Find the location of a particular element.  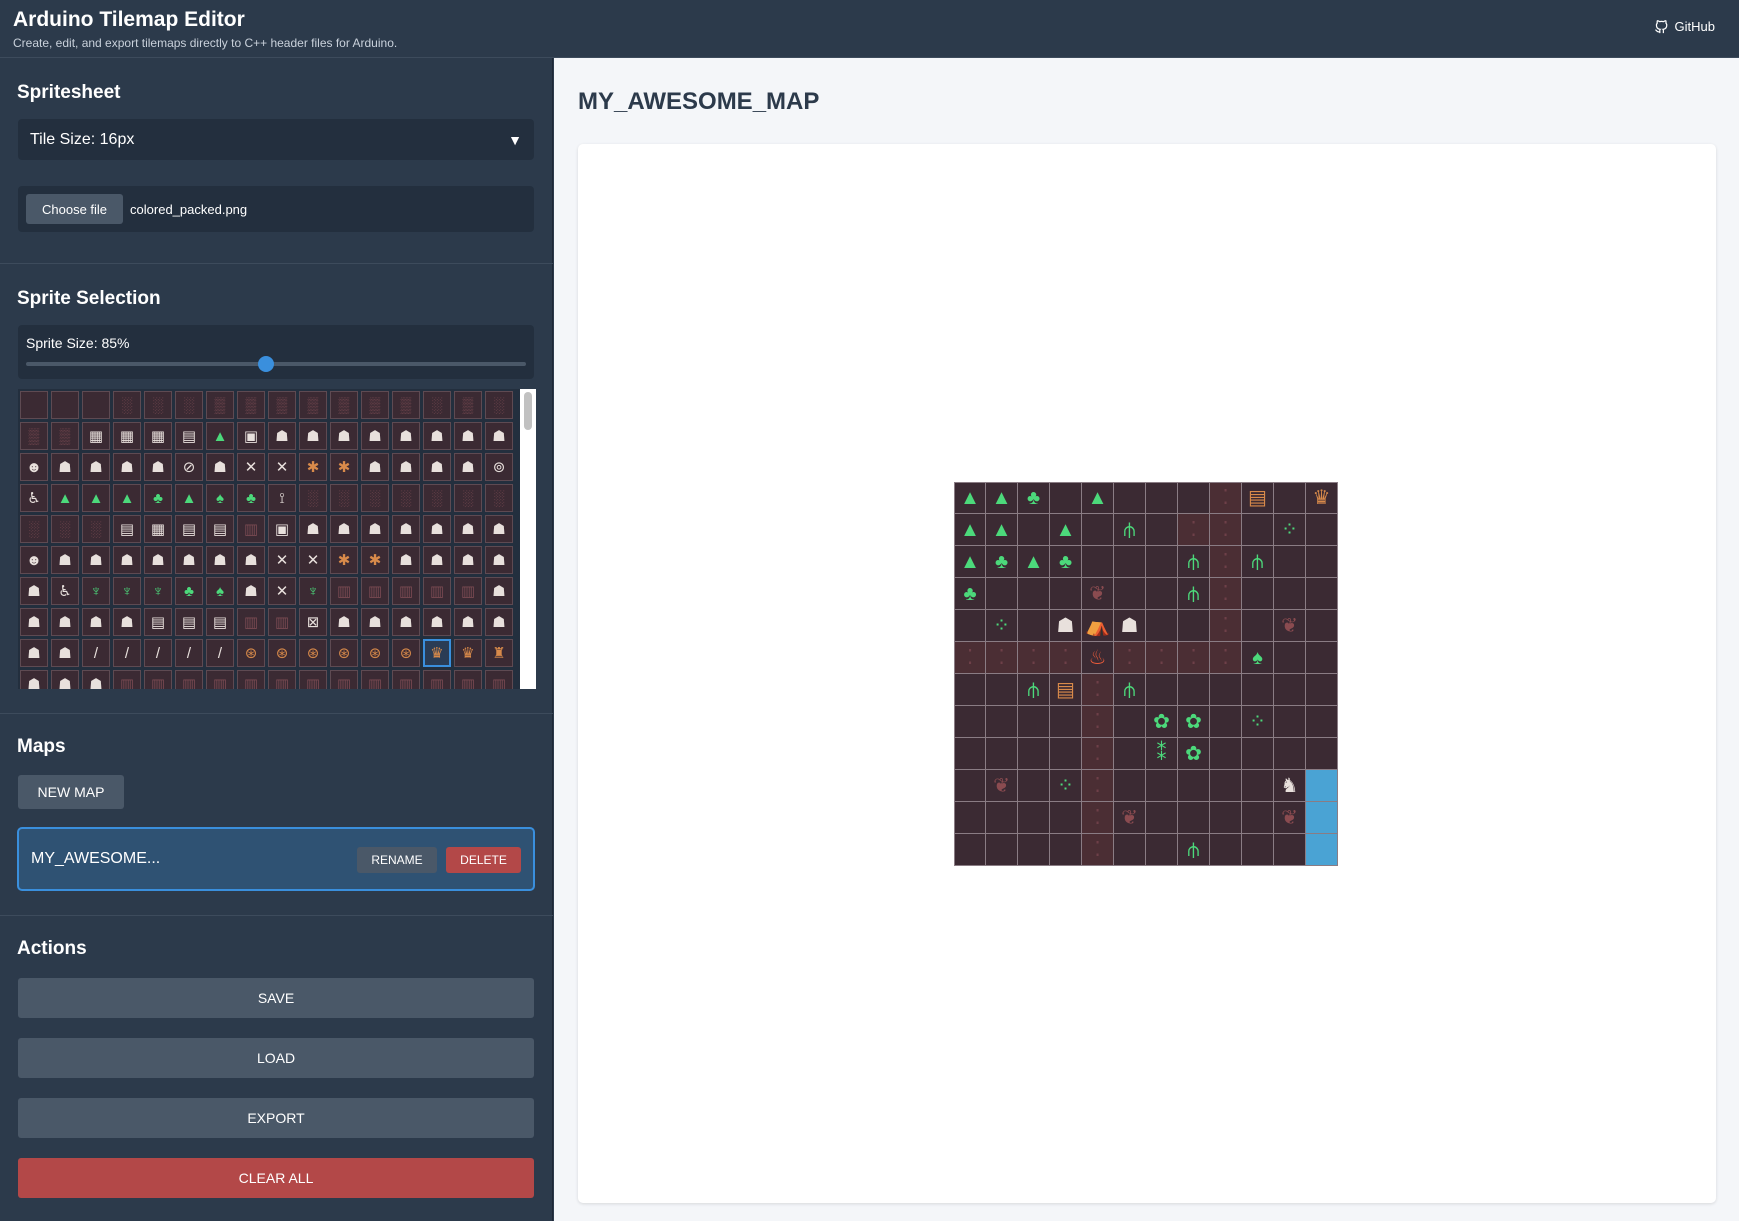

map-tile-crown: ♛ is located at coordinates (1322, 498).